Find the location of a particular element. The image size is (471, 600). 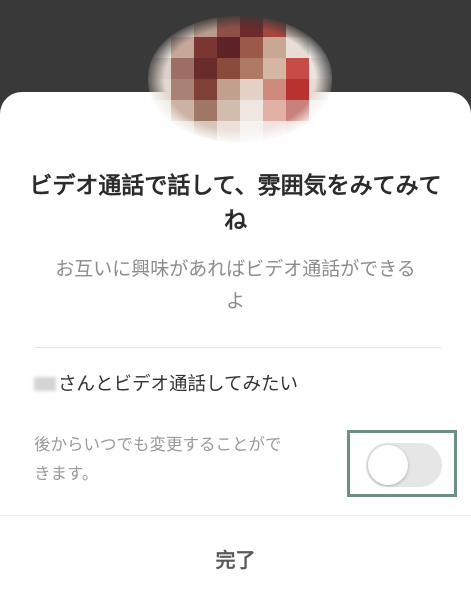

section-divider is located at coordinates (237, 347).